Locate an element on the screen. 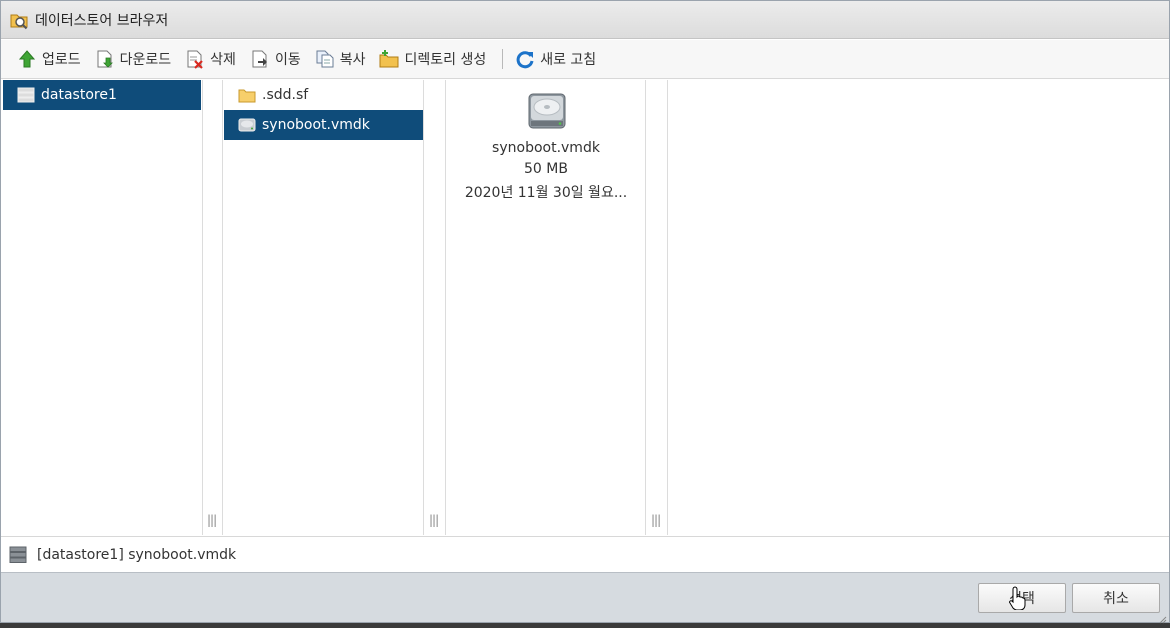  file-item-sdd-sf: .sdd.sf is located at coordinates (323, 95).